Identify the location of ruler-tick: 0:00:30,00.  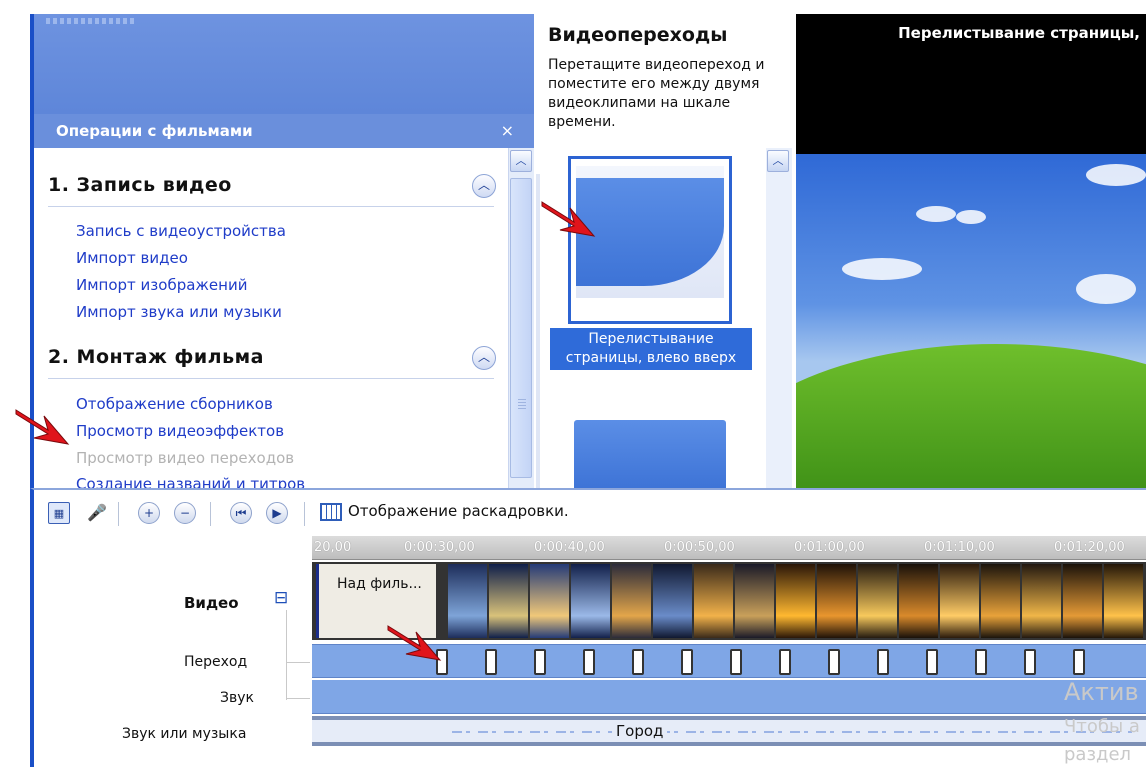
(439, 547).